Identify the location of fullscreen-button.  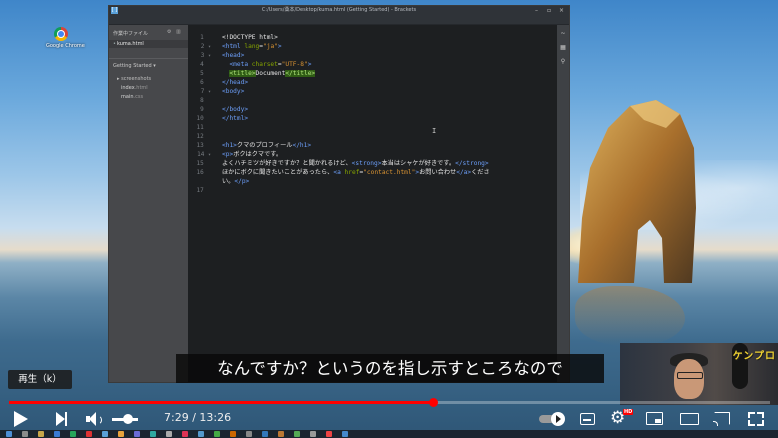
(756, 419).